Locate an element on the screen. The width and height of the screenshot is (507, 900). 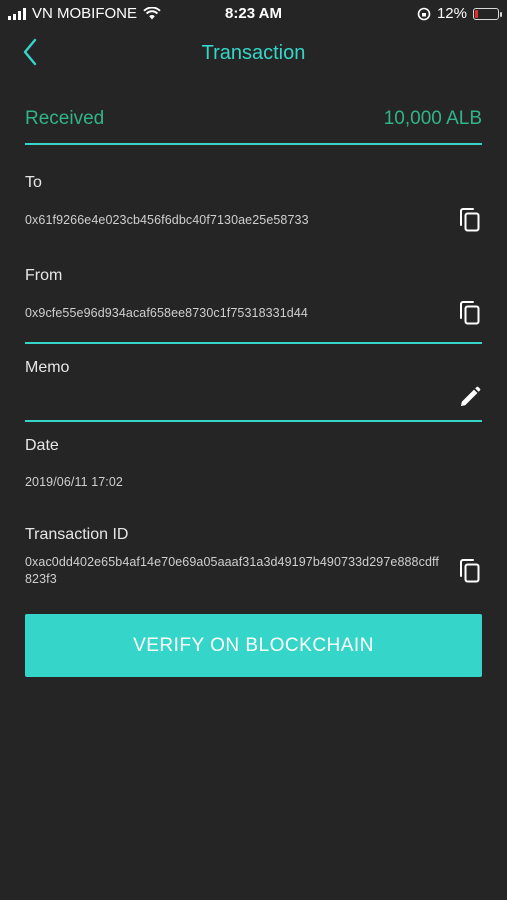
copy-transaction-id-button is located at coordinates (470, 571).